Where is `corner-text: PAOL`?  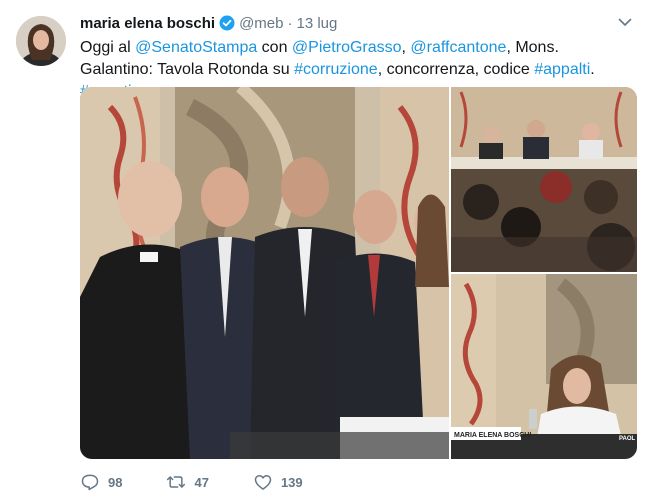 corner-text: PAOL is located at coordinates (627, 439).